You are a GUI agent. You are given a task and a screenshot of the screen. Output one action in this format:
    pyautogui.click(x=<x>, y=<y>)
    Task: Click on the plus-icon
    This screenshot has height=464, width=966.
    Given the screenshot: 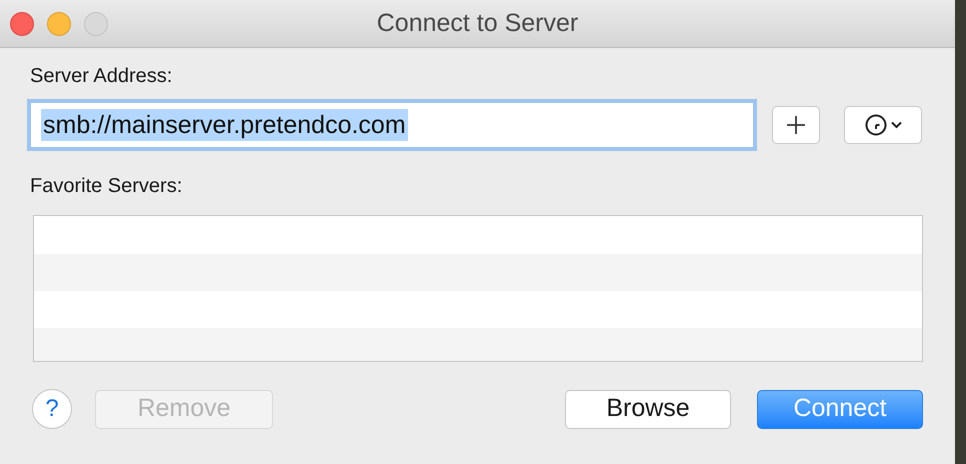 What is the action you would take?
    pyautogui.click(x=796, y=125)
    